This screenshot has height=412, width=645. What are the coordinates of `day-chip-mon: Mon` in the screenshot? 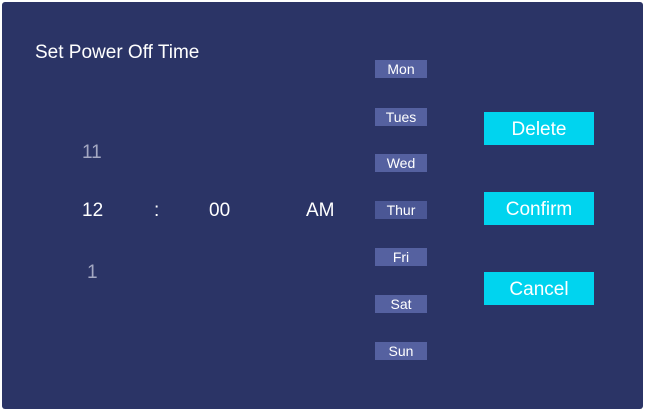 It's located at (401, 69).